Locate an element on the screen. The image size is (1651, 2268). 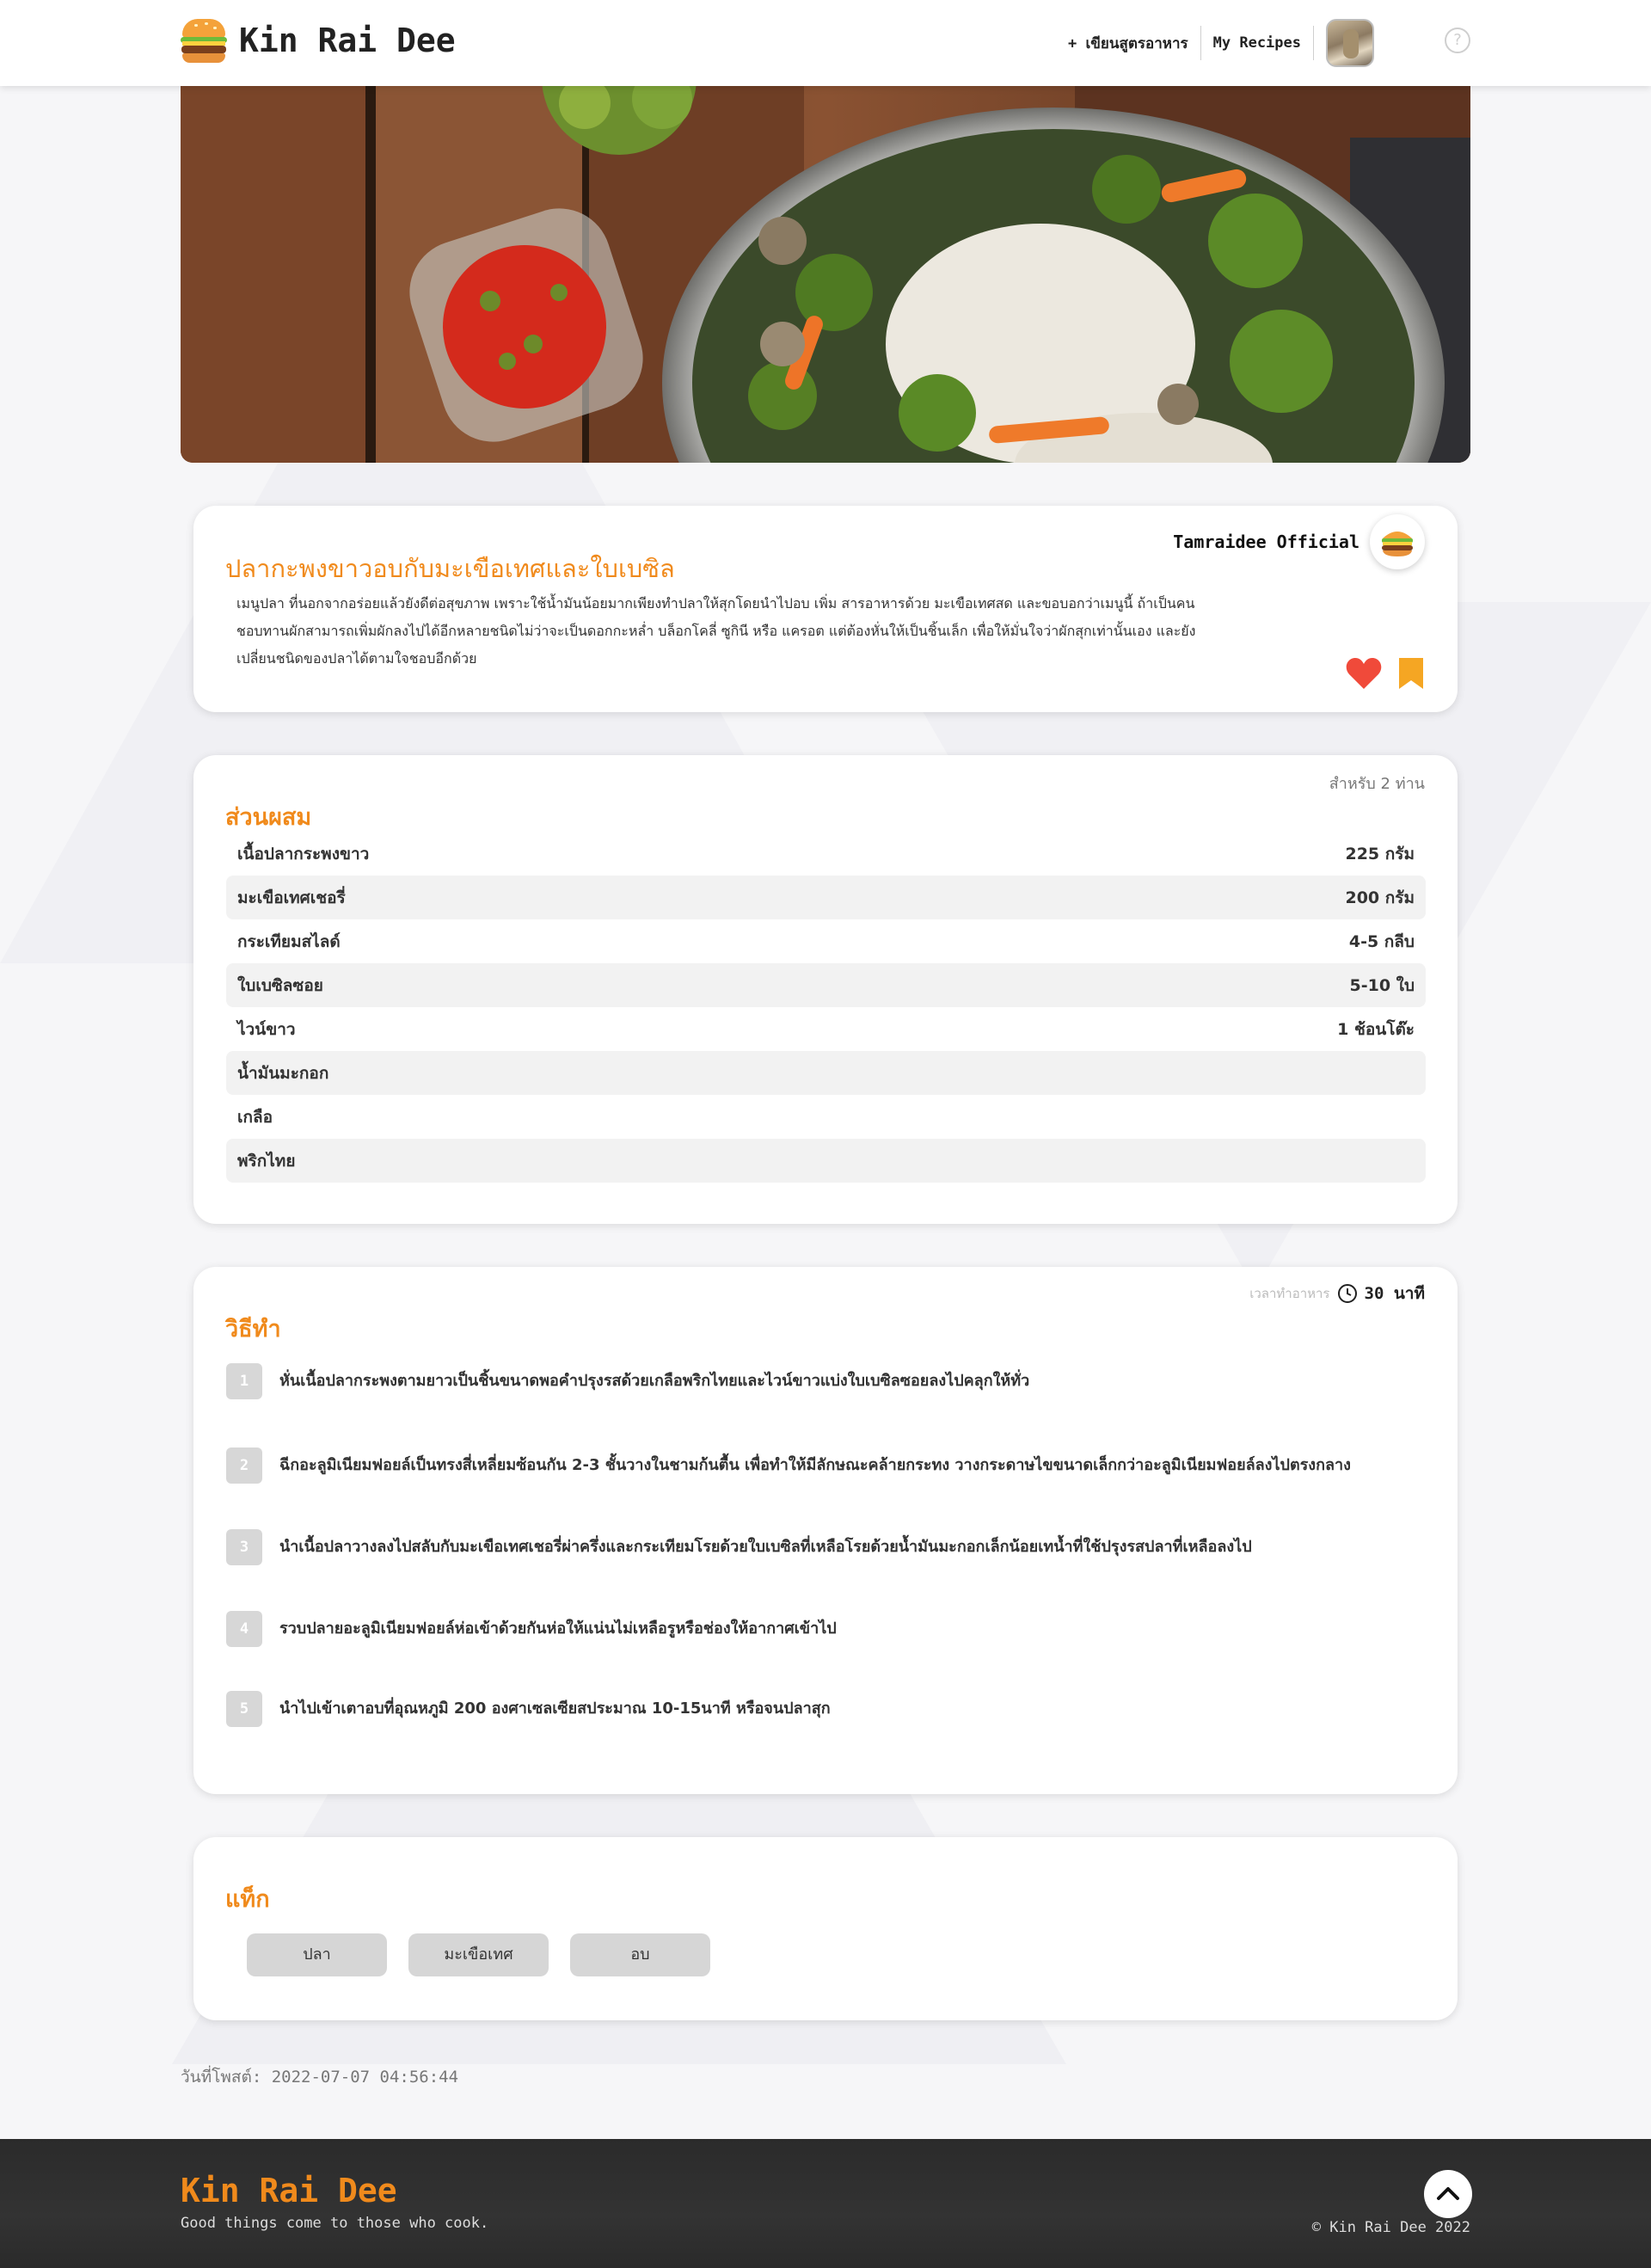
write-recipe-link: + เขียนสูตรอาหาร is located at coordinates (1128, 44).